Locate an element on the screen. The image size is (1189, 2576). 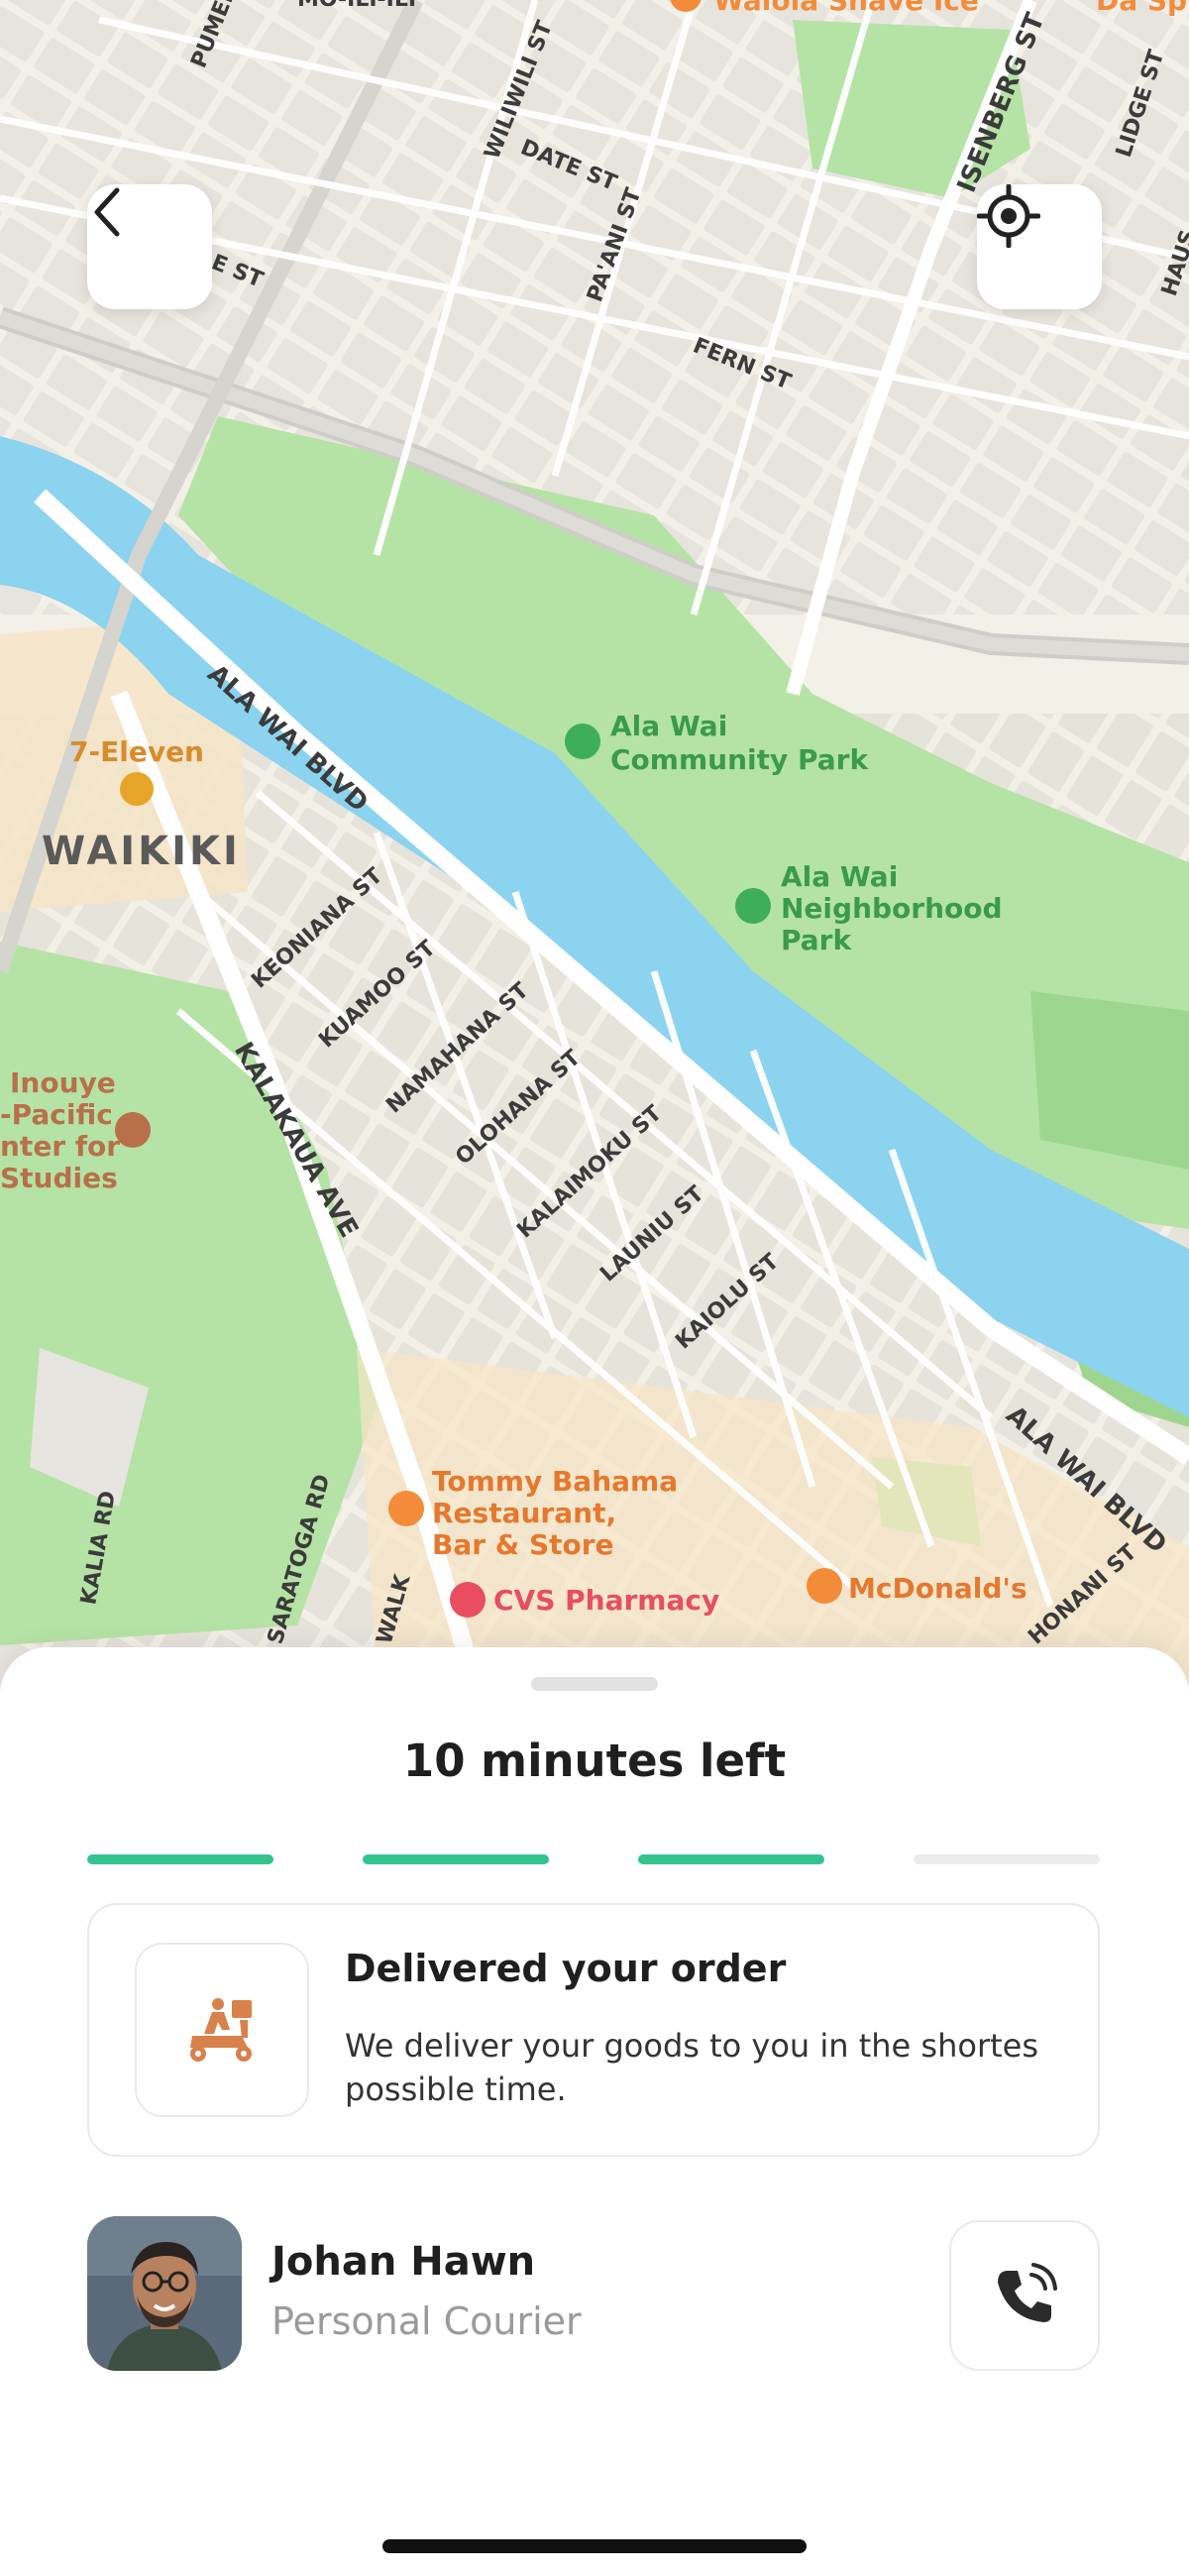
chevron-left-icon is located at coordinates (107, 212).